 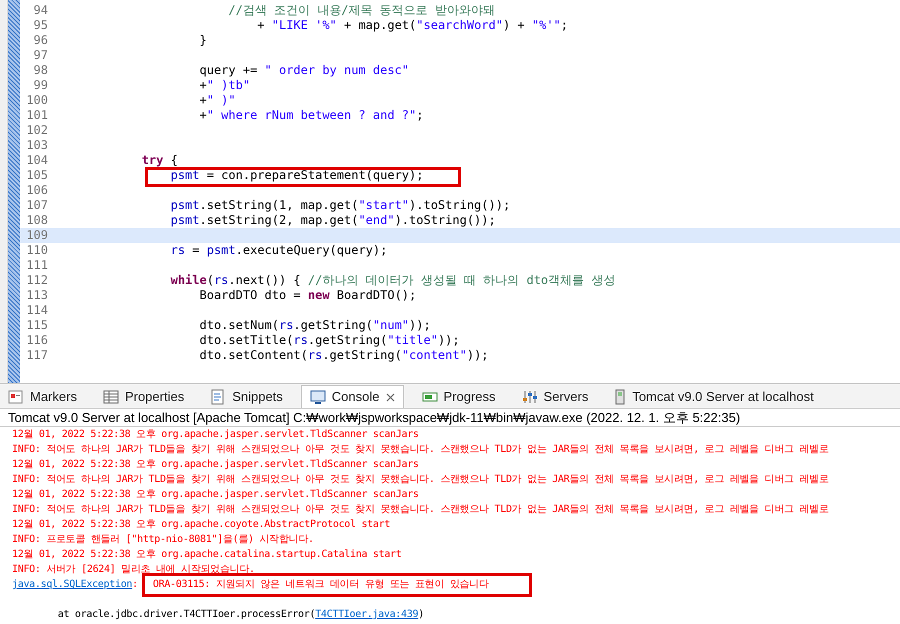 What do you see at coordinates (16, 396) in the screenshot?
I see `markers-icon` at bounding box center [16, 396].